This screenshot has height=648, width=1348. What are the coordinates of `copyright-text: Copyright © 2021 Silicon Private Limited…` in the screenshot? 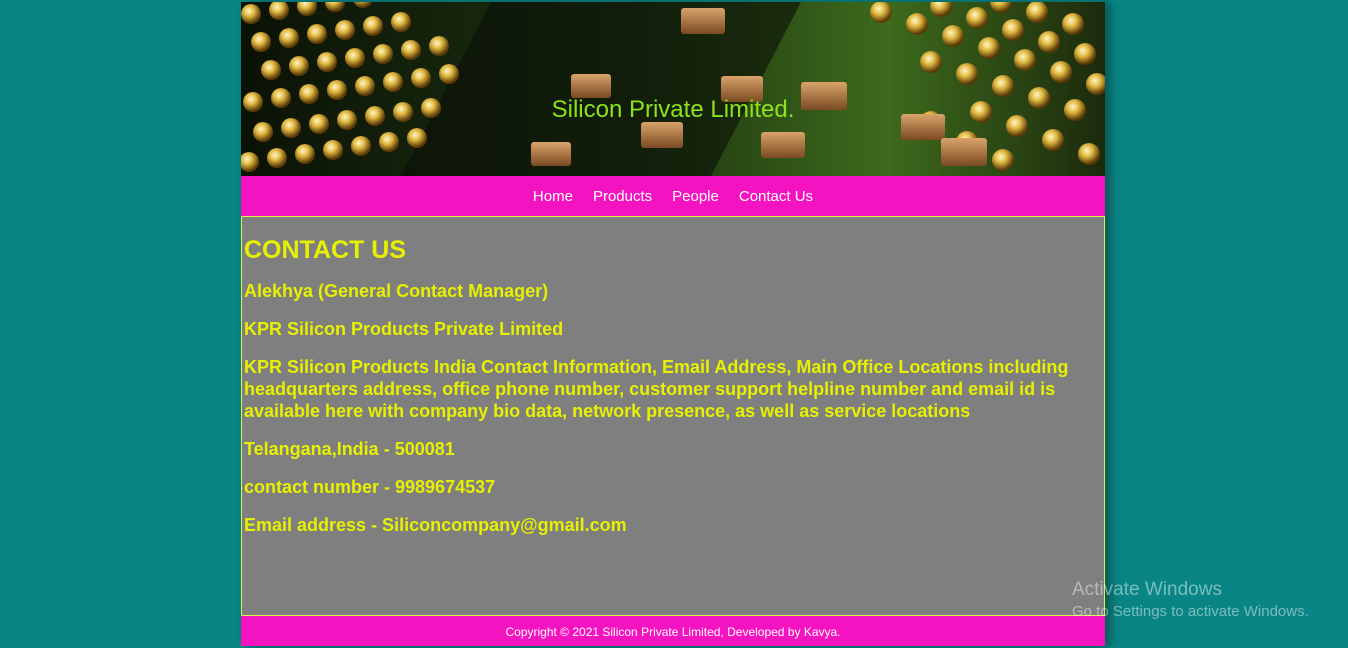 It's located at (673, 632).